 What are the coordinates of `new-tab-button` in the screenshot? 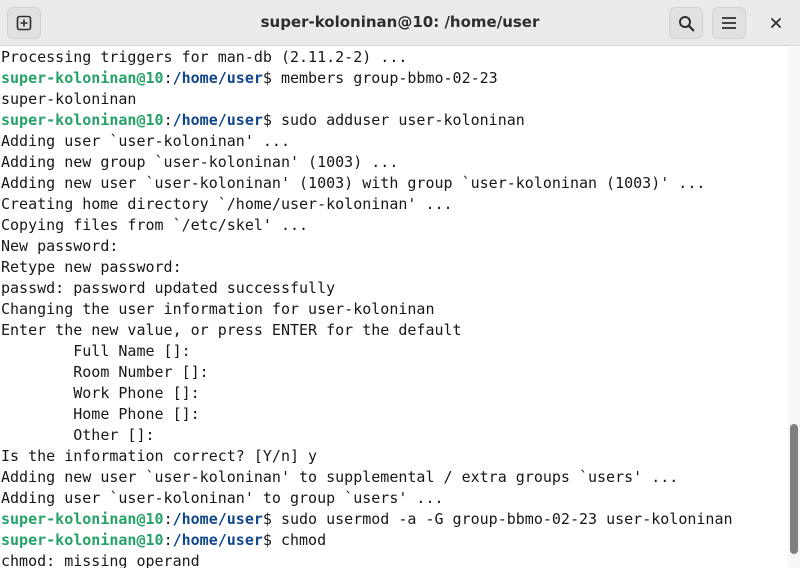 It's located at (24, 23).